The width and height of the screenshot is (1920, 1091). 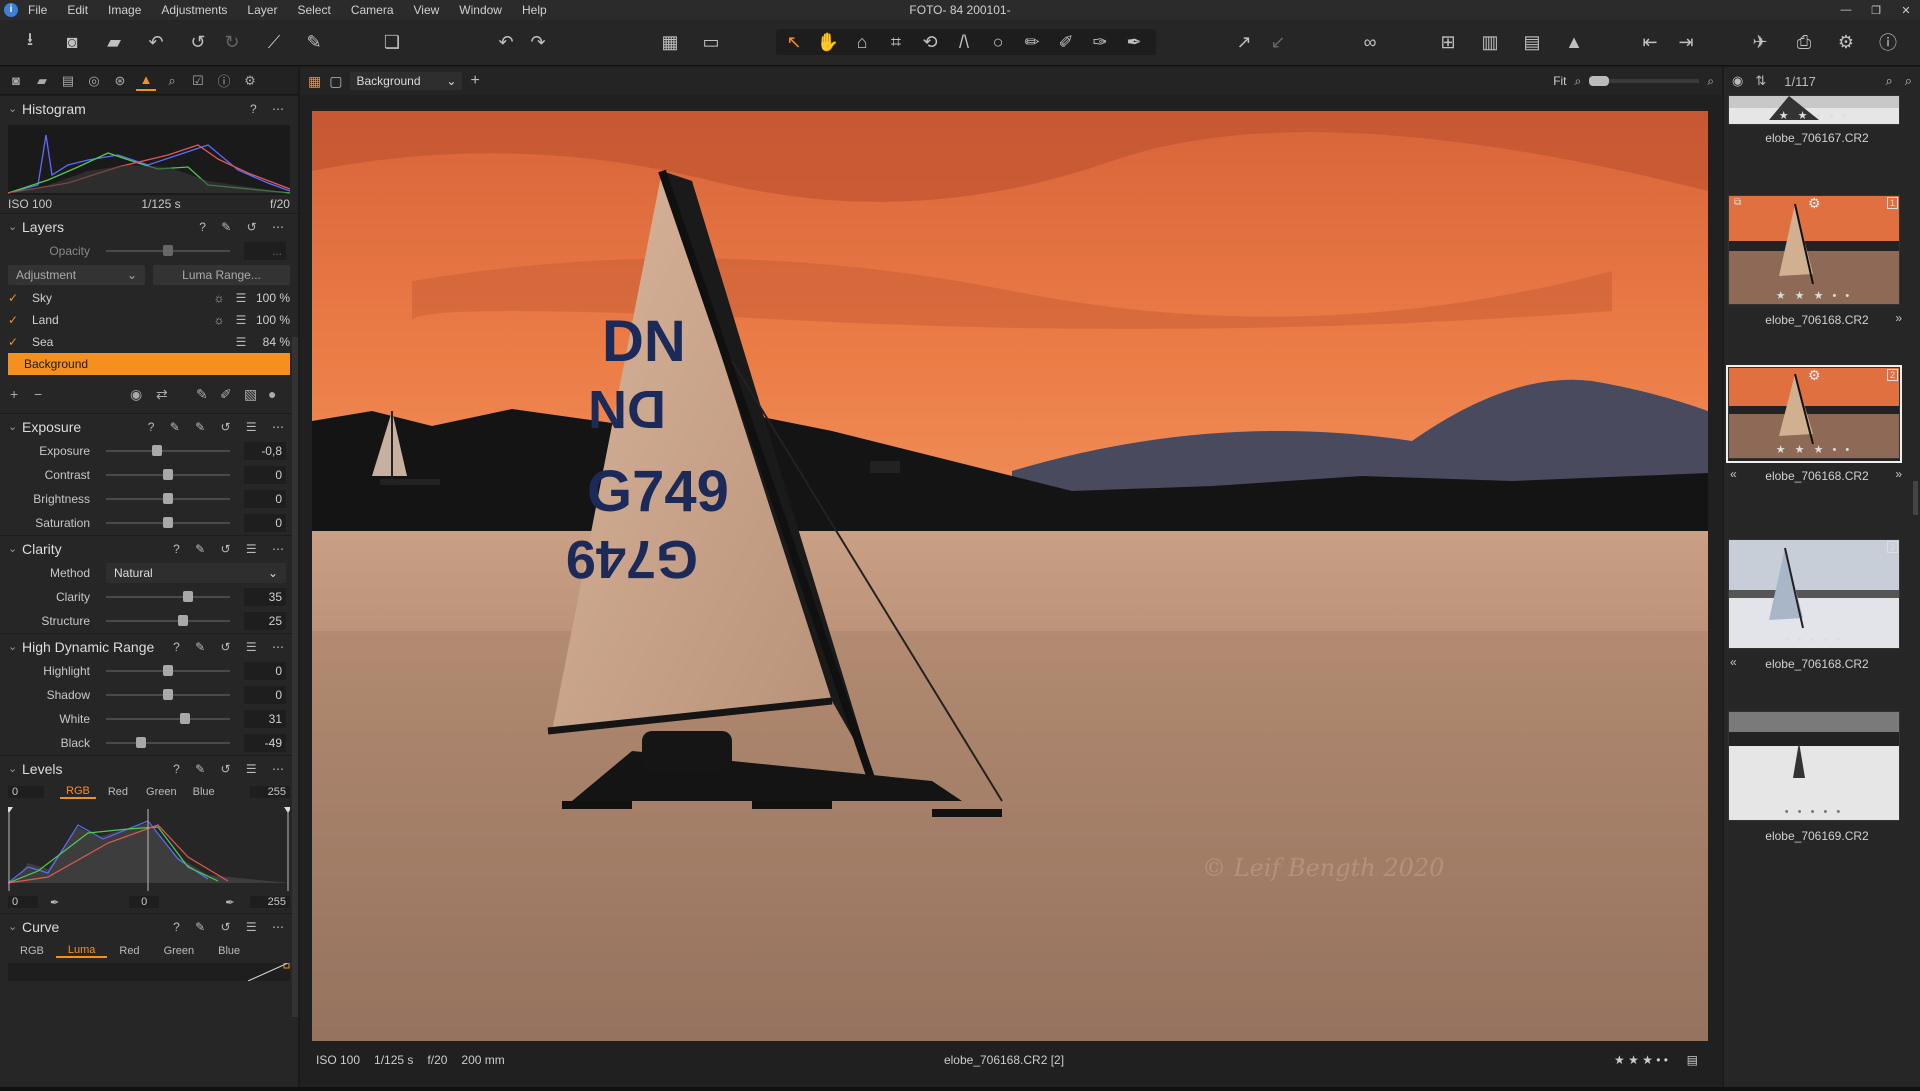 I want to click on thumbnail-rating: ★ ★ • • •, so click(x=1814, y=115).